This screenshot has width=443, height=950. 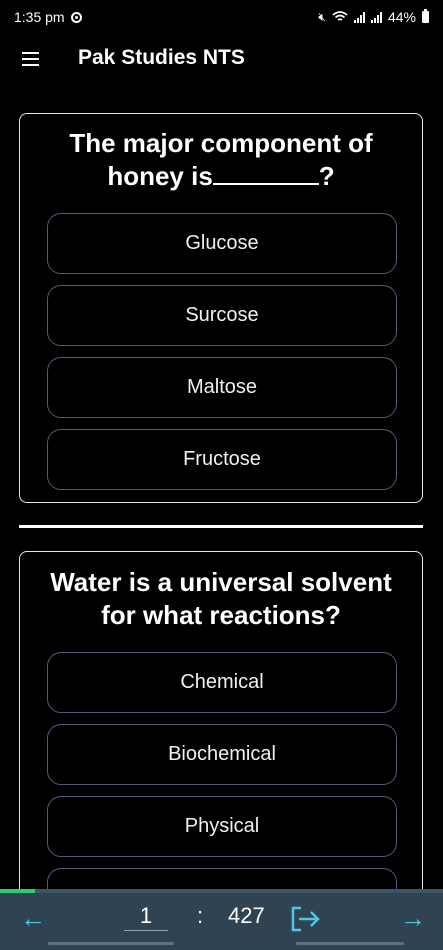 What do you see at coordinates (222, 754) in the screenshot?
I see `answer-option: Biochemical` at bounding box center [222, 754].